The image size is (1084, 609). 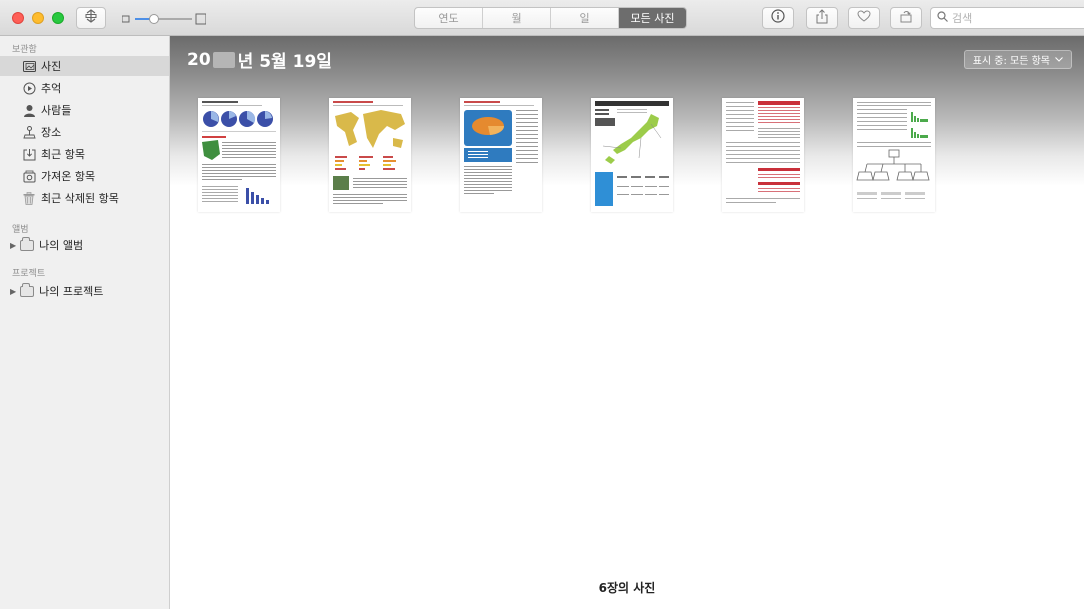 I want to click on trash-icon, so click(x=29, y=198).